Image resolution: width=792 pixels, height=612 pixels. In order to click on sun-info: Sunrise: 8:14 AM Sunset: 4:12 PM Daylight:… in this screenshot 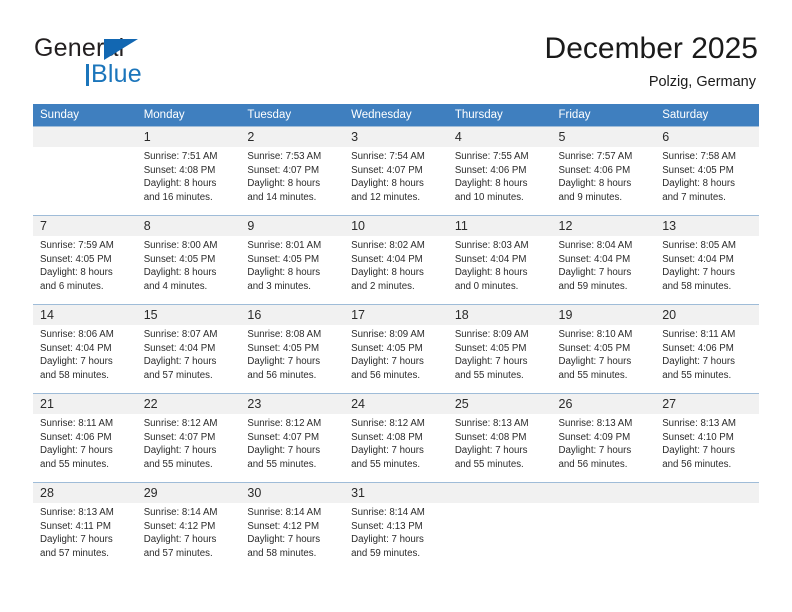, I will do `click(292, 531)`.